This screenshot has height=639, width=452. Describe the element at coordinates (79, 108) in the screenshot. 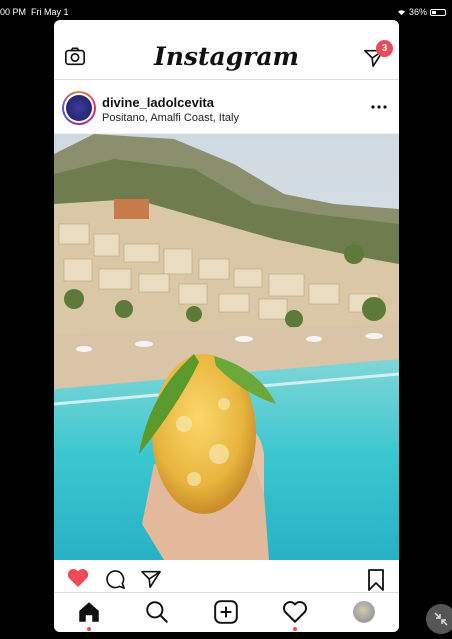

I see `avatar` at that location.